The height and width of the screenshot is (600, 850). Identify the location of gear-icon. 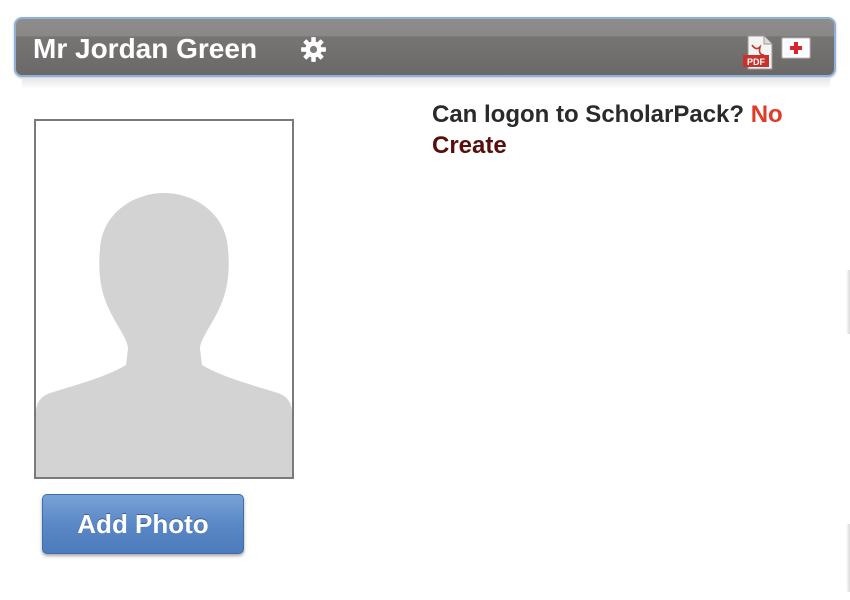
(313, 49).